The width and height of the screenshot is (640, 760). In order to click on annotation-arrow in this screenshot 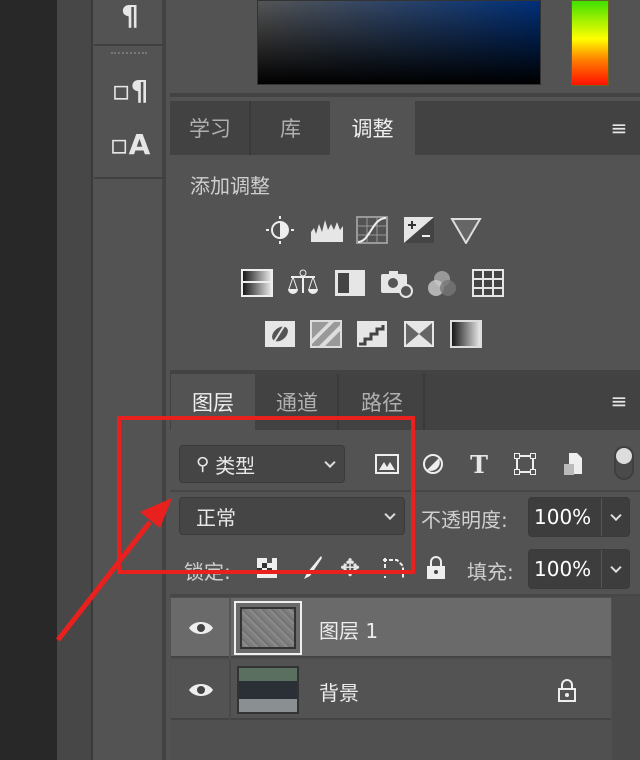, I will do `click(114, 570)`.